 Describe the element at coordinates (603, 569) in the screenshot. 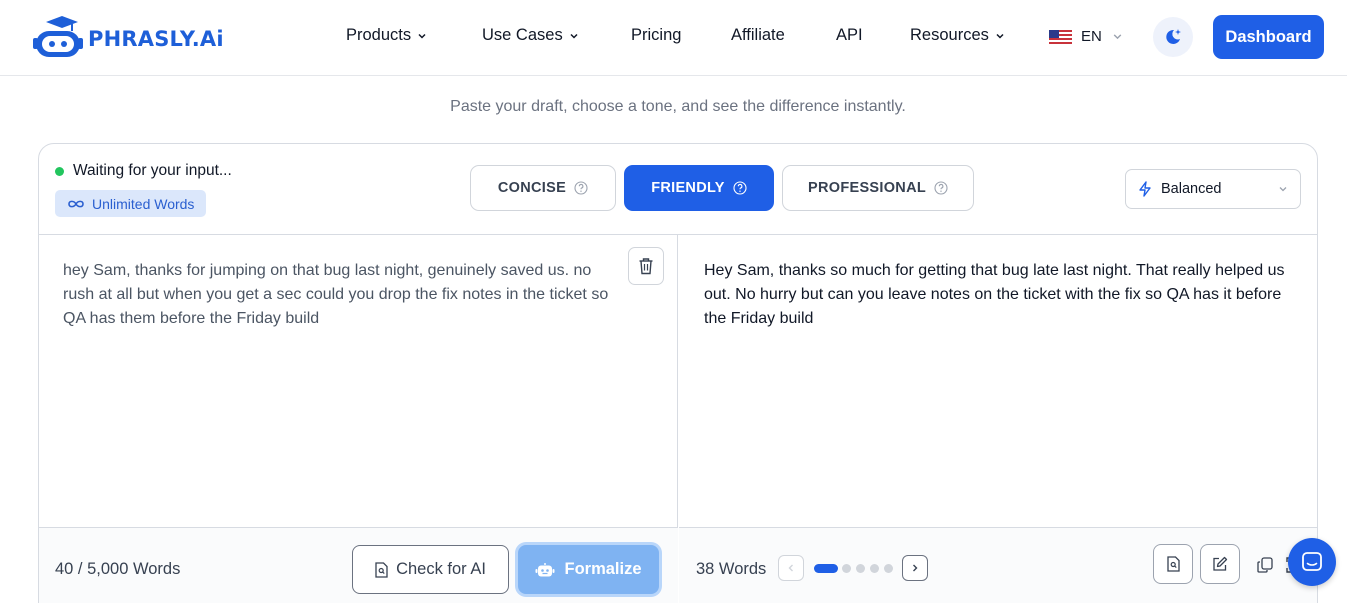

I see `formalize-label: Formalize` at that location.